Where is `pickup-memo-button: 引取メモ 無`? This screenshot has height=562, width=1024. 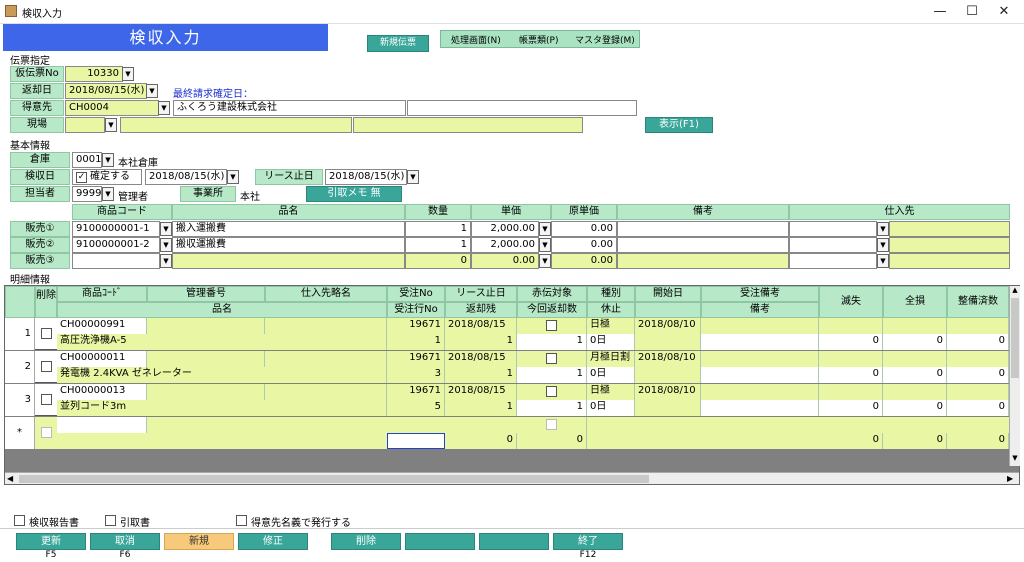 pickup-memo-button: 引取メモ 無 is located at coordinates (354, 194).